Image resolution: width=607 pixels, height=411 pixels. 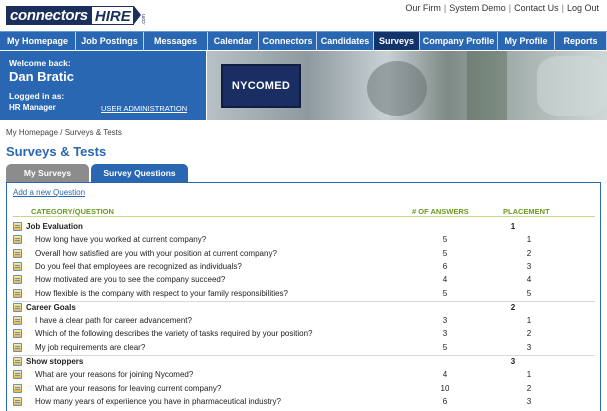 I want to click on nav-tab-job-postings: Job Postings, so click(x=110, y=41).